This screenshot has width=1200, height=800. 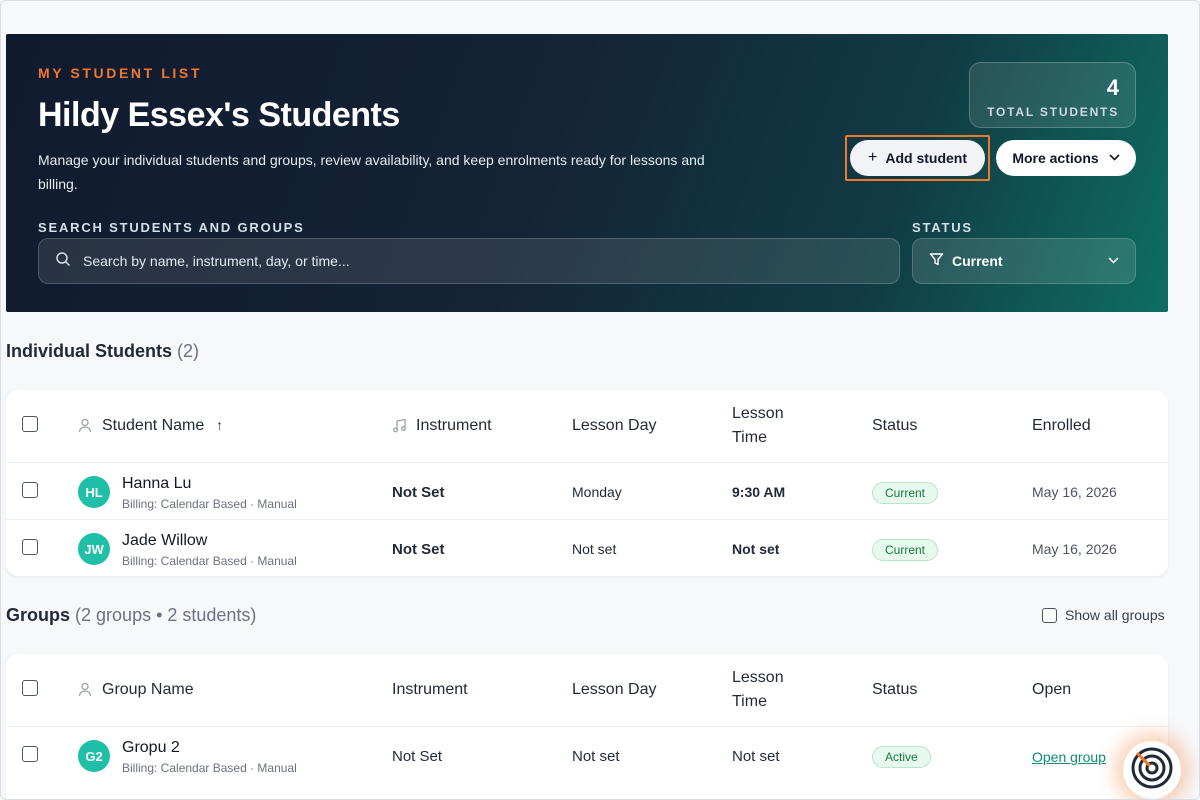 What do you see at coordinates (936, 261) in the screenshot?
I see `filter-icon` at bounding box center [936, 261].